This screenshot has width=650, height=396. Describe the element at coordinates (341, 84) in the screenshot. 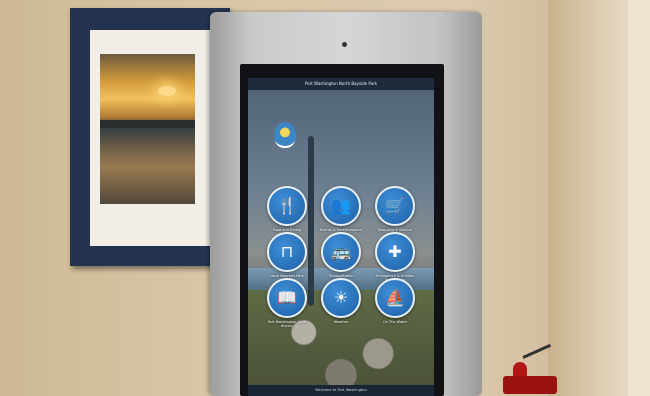

I see `screen-header: Port Washington North Bayside Park` at that location.